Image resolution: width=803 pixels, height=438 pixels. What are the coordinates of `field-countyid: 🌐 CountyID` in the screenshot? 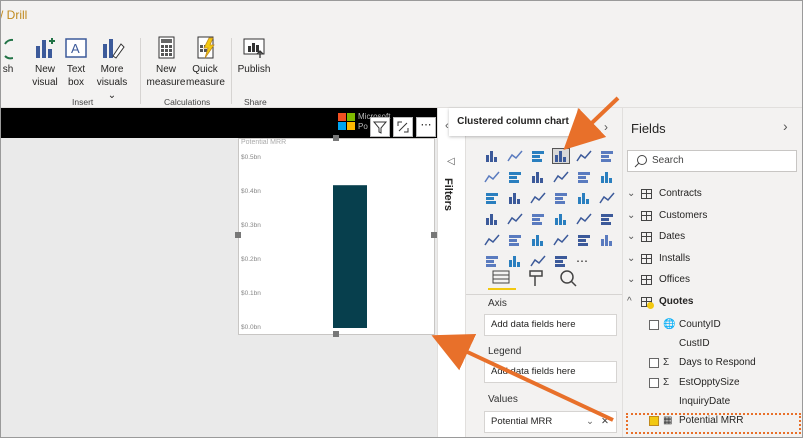 It's located at (713, 325).